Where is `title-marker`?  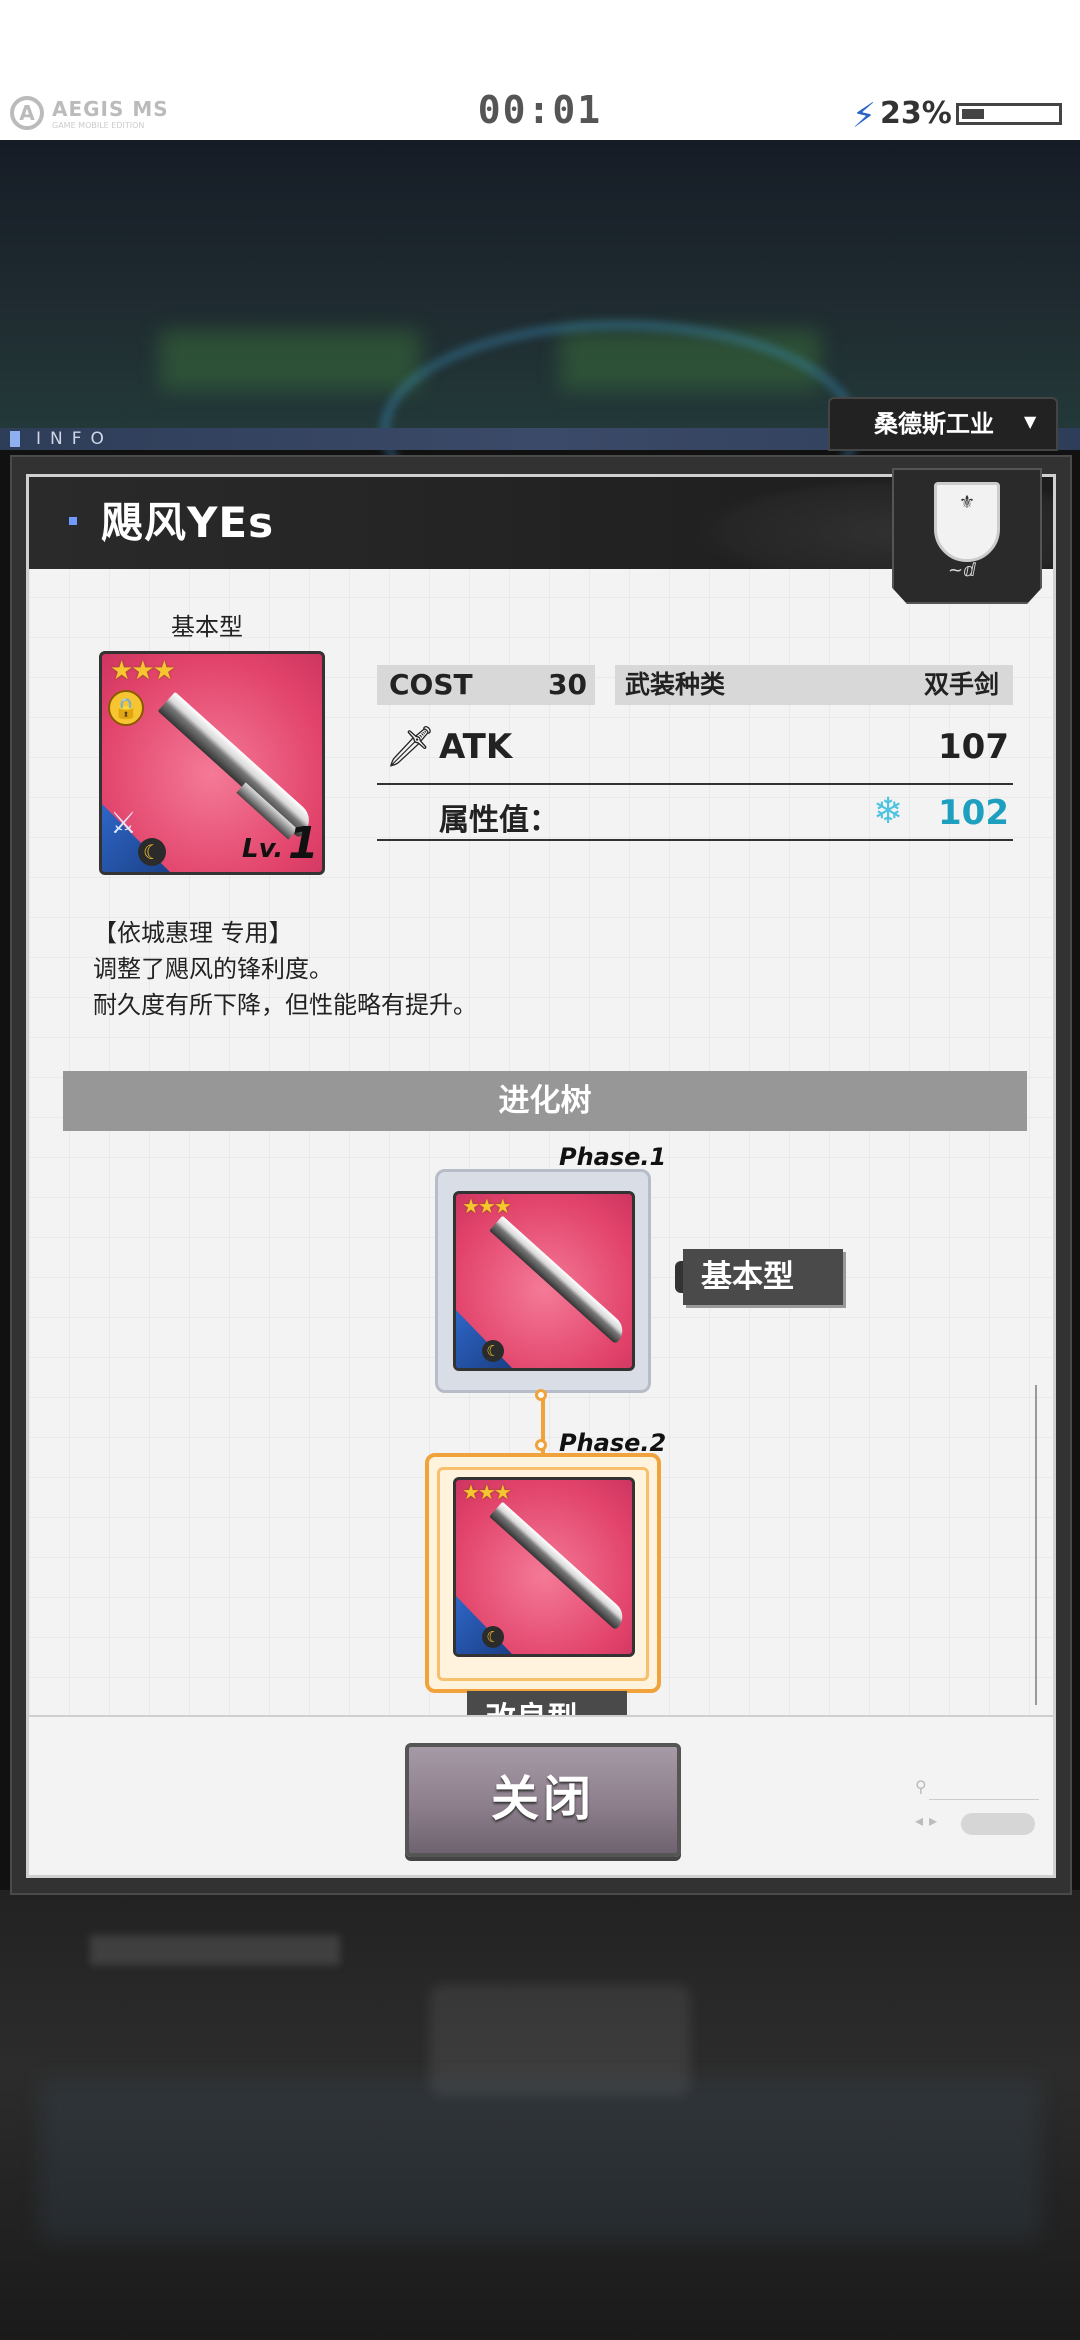 title-marker is located at coordinates (73, 521).